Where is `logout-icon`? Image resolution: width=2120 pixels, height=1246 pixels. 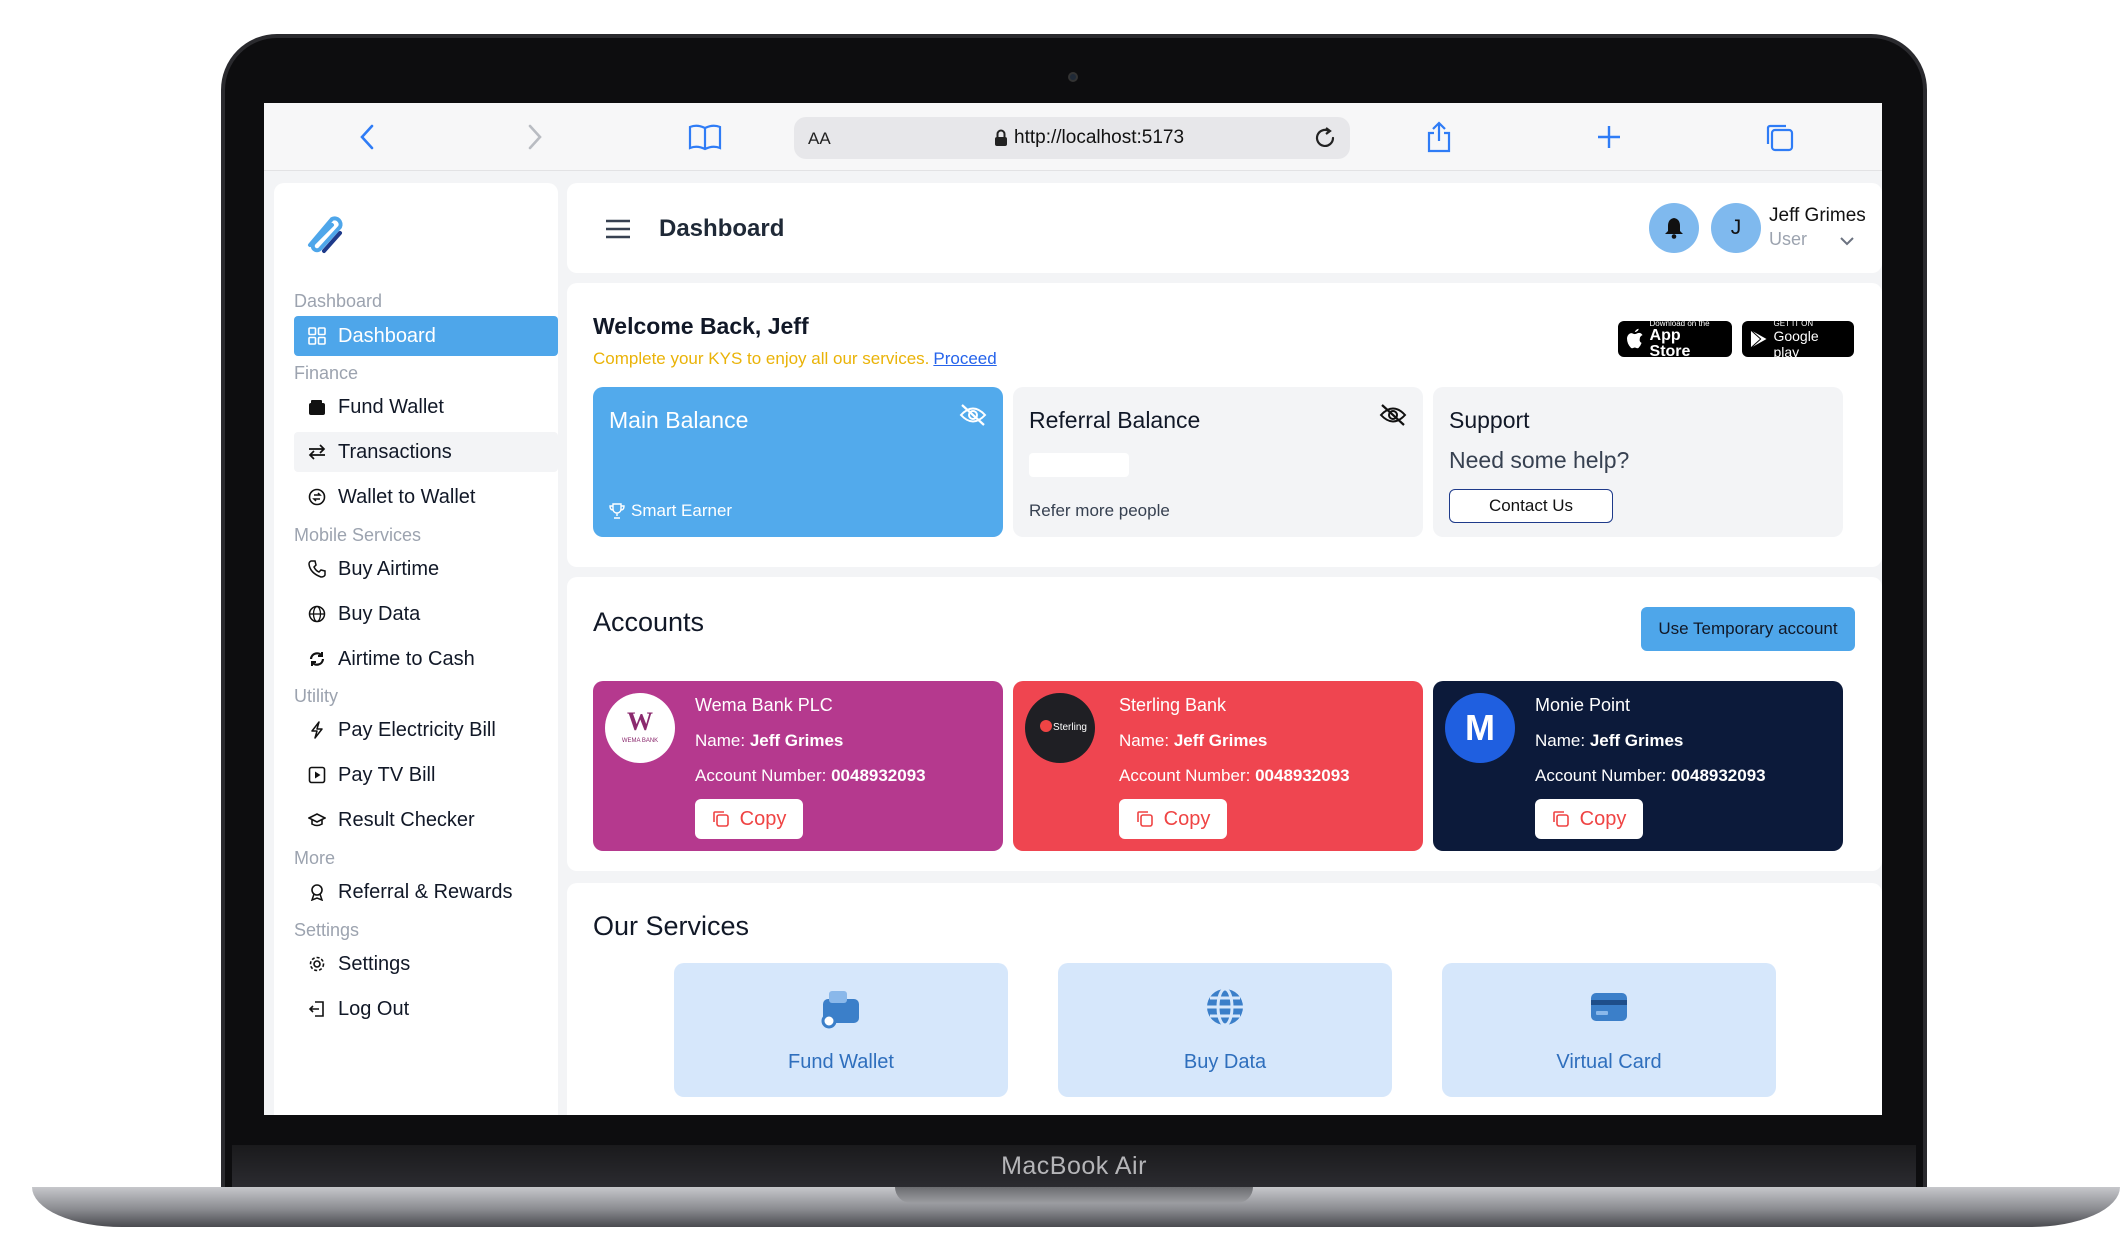
logout-icon is located at coordinates (316, 1009).